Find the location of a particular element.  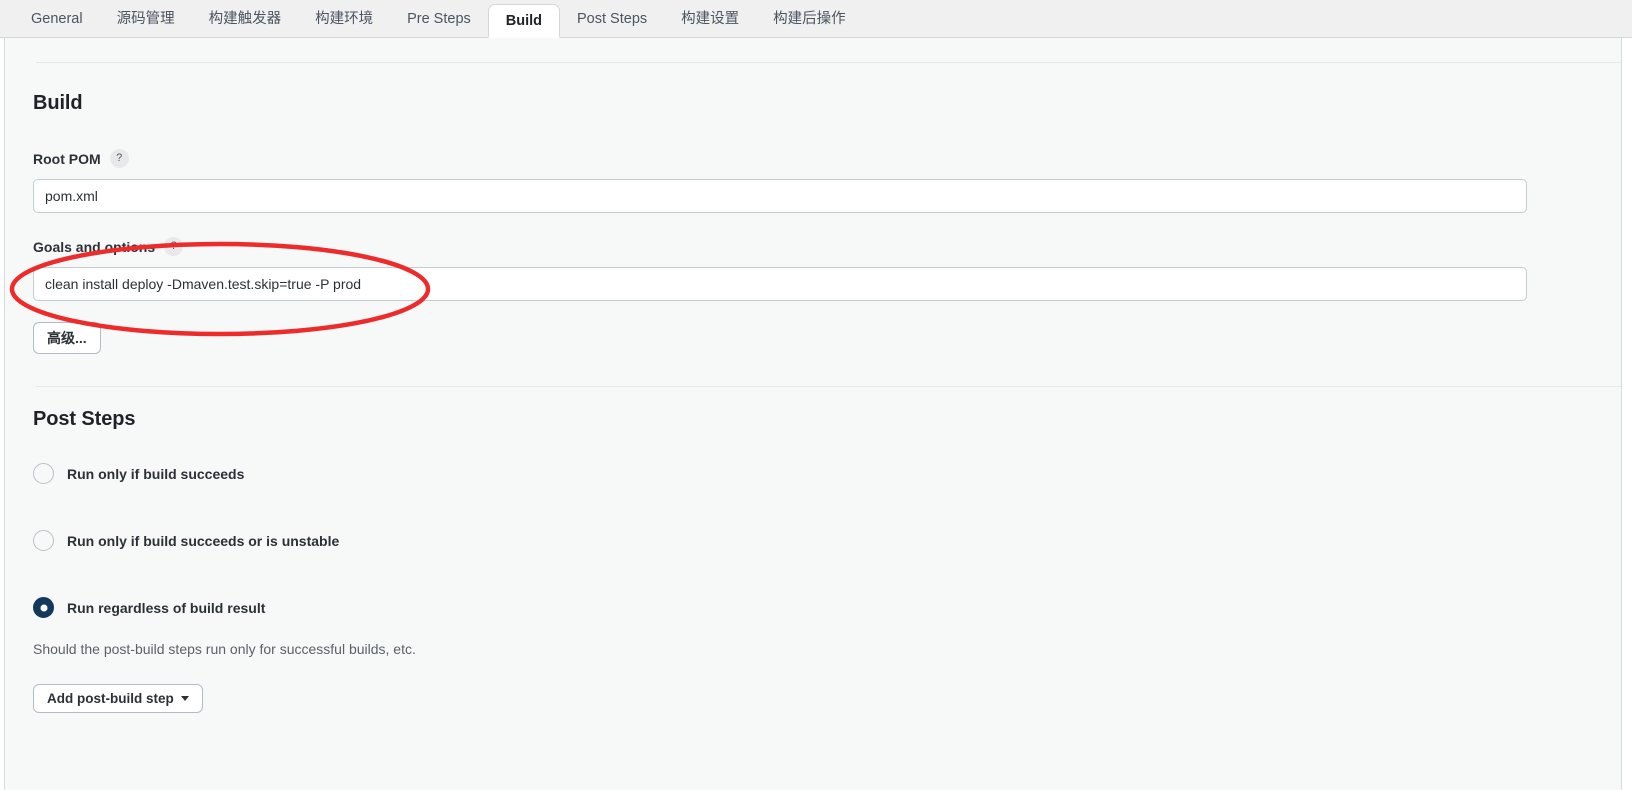

tab-post-steps: Post Steps is located at coordinates (612, 18).